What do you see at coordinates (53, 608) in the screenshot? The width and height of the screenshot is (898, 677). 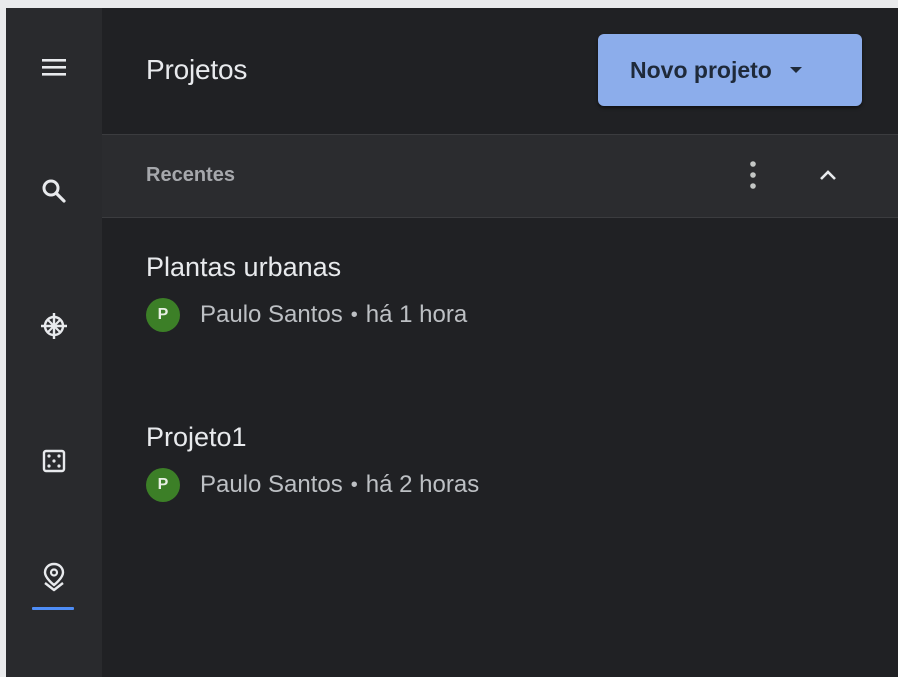 I see `active-tab-indicator` at bounding box center [53, 608].